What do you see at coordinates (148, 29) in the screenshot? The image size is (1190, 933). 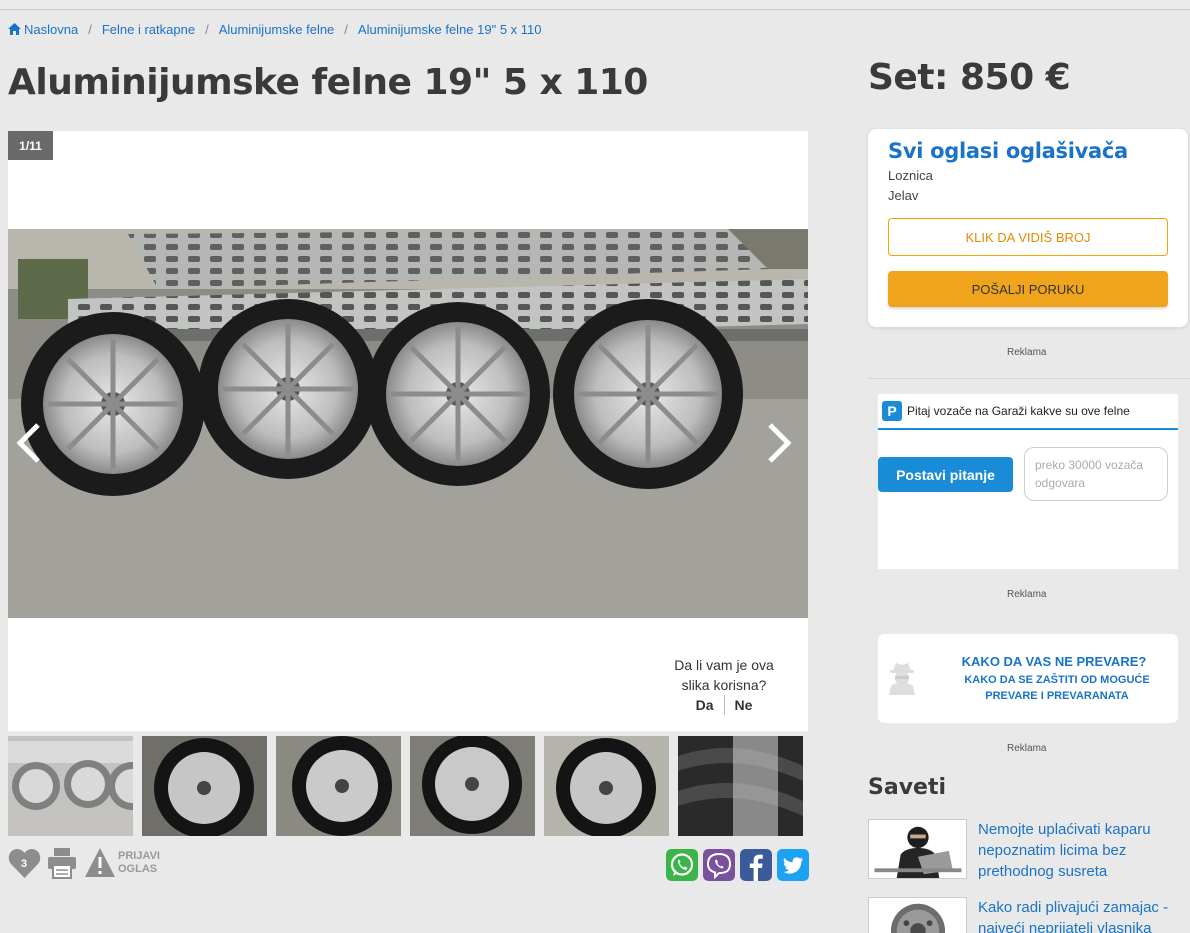 I see `breadcrumb-felne-ratkapne: Felne i ratkapne` at bounding box center [148, 29].